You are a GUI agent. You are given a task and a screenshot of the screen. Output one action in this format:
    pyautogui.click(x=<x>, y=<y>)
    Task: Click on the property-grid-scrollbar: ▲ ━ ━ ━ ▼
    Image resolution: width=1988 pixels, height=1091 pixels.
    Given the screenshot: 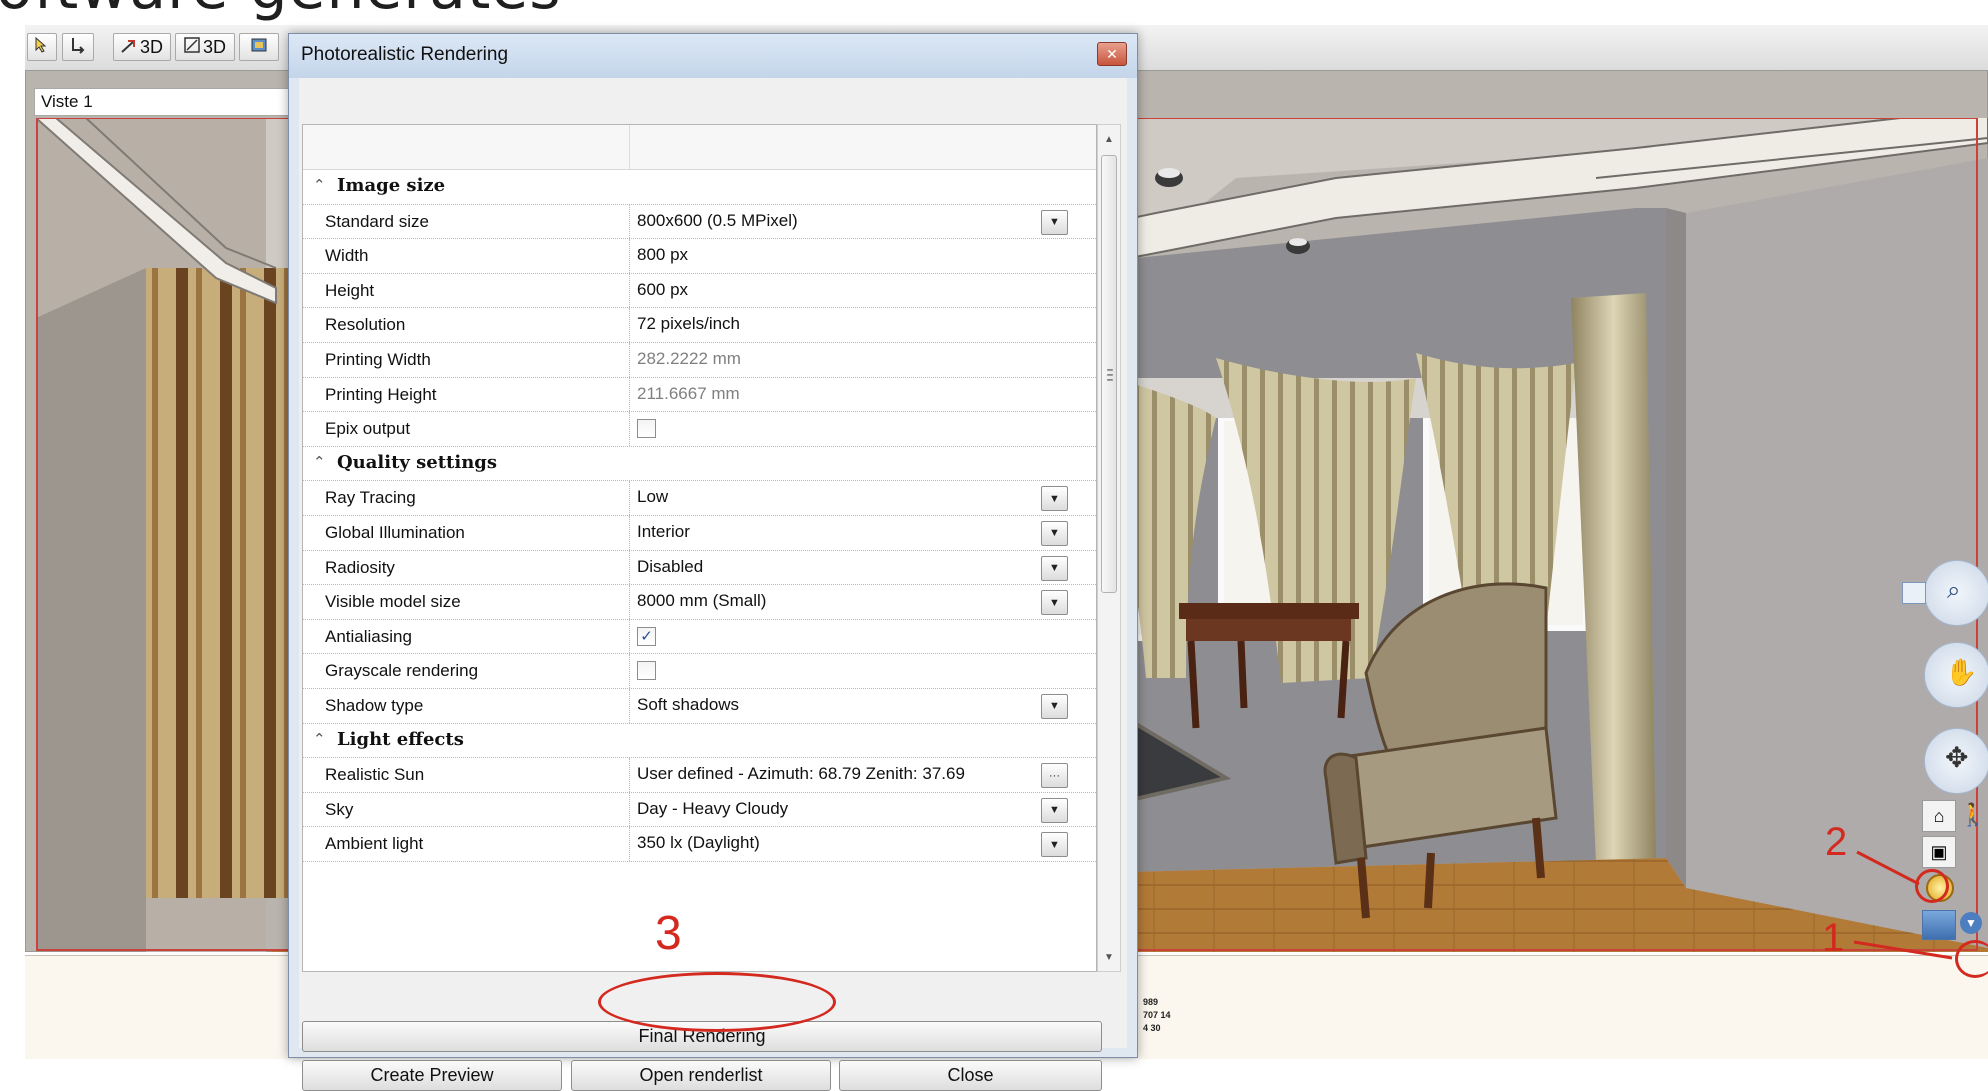 What is the action you would take?
    pyautogui.click(x=1109, y=548)
    